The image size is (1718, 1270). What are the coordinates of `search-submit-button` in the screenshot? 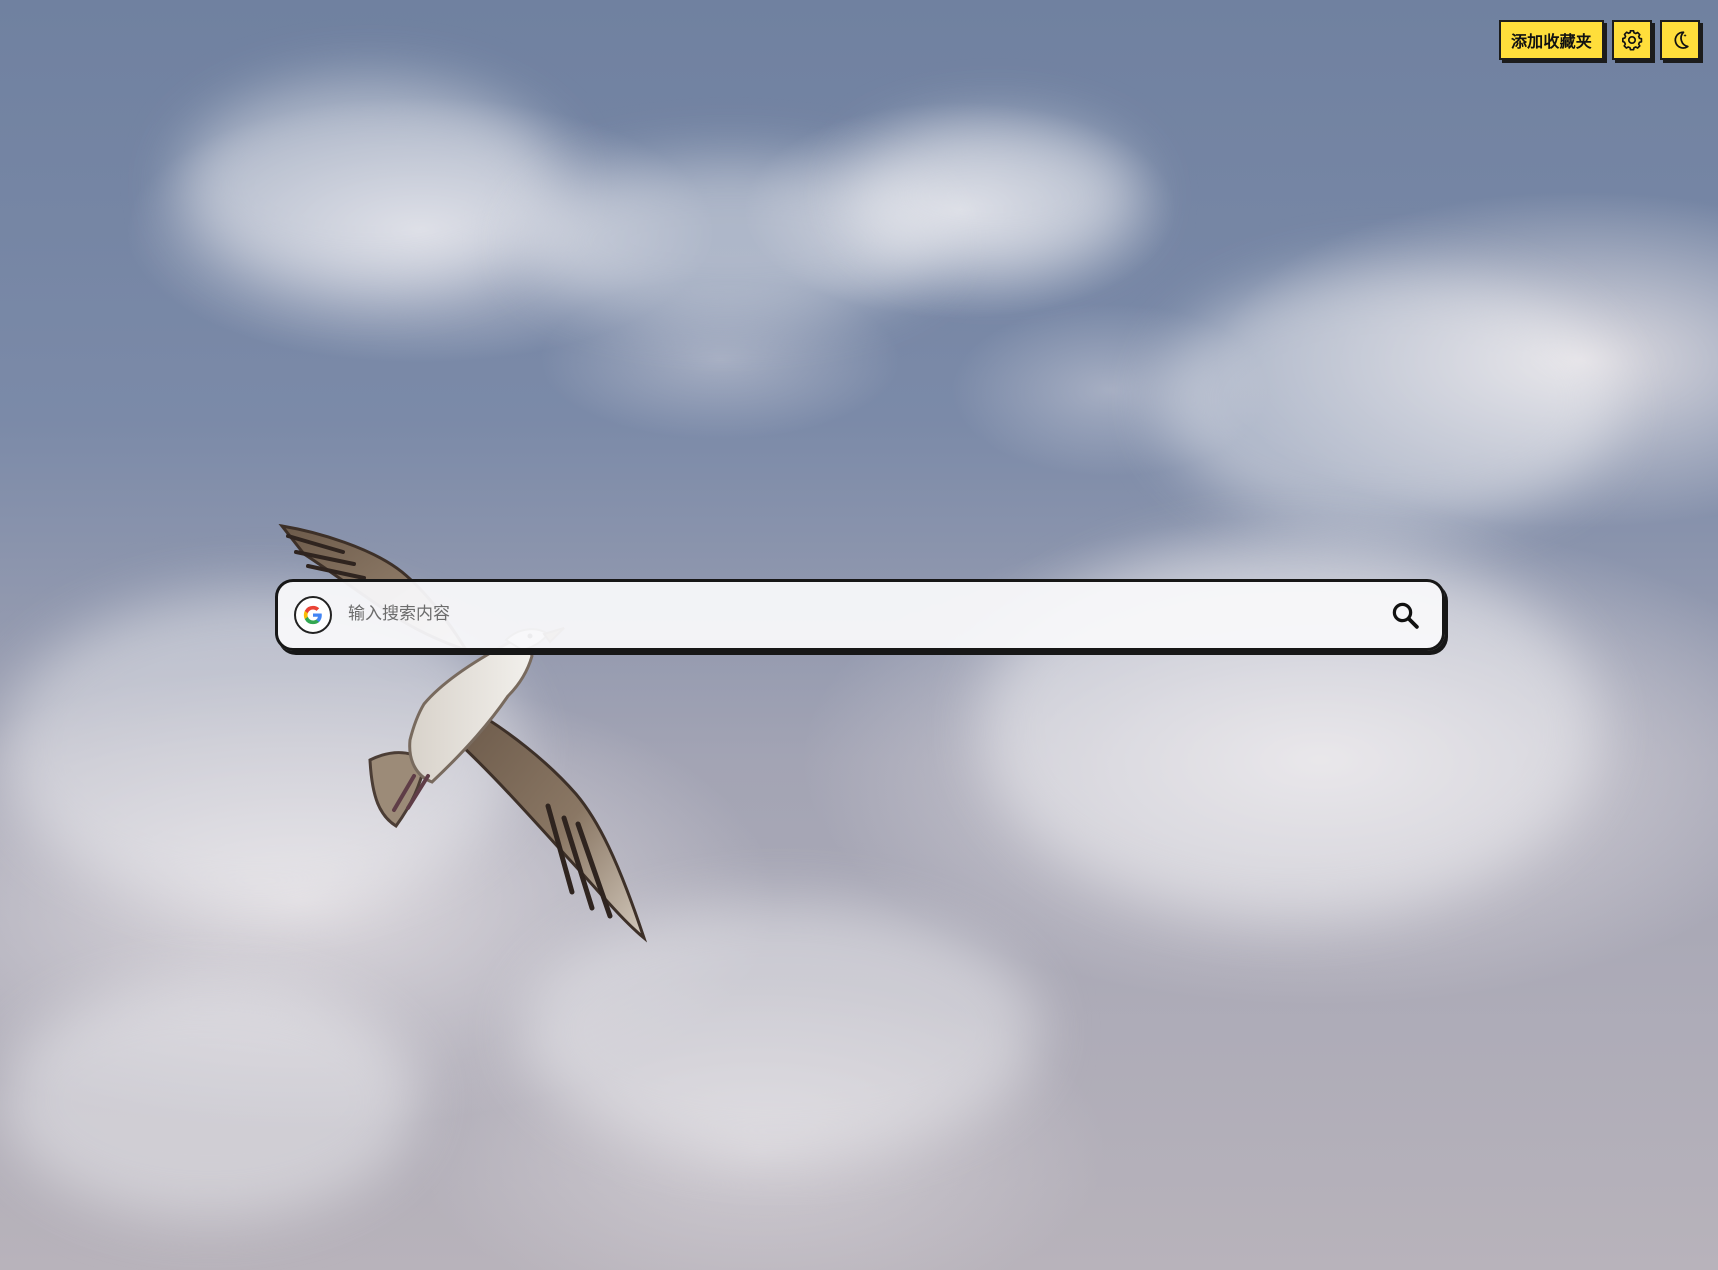 It's located at (1405, 615).